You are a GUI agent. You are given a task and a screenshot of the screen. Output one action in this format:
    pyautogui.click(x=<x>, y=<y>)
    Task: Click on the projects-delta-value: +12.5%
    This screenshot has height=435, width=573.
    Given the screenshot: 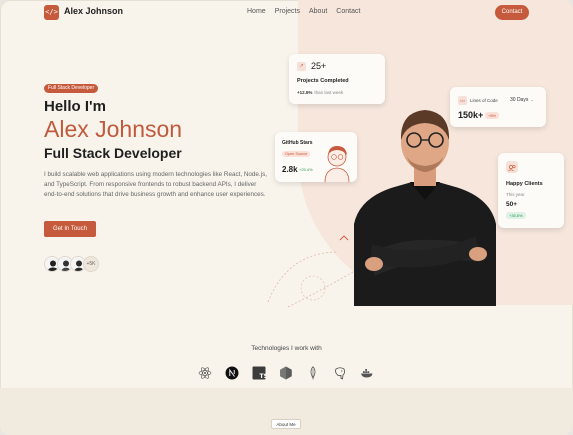 What is the action you would take?
    pyautogui.click(x=305, y=92)
    